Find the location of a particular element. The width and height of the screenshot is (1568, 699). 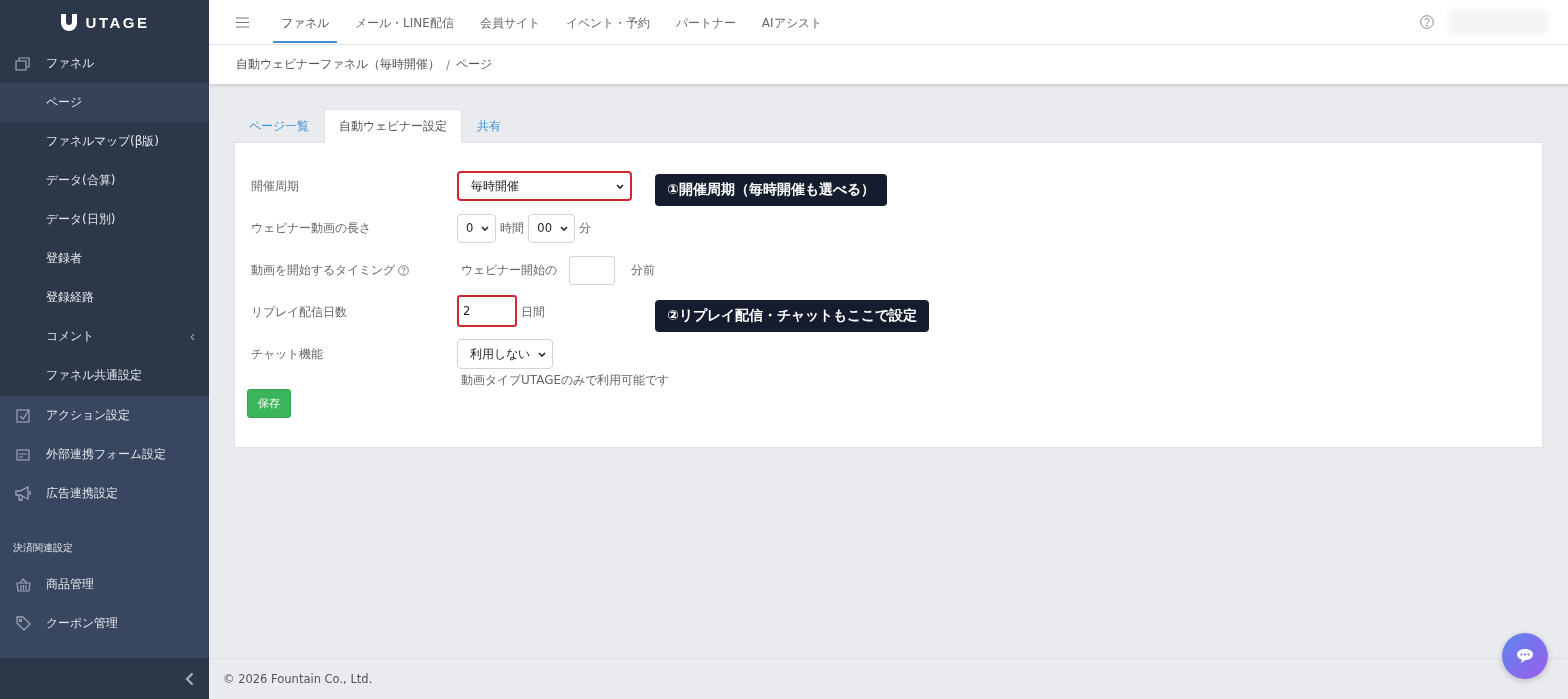

logo-text: UTAGE is located at coordinates (117, 22).